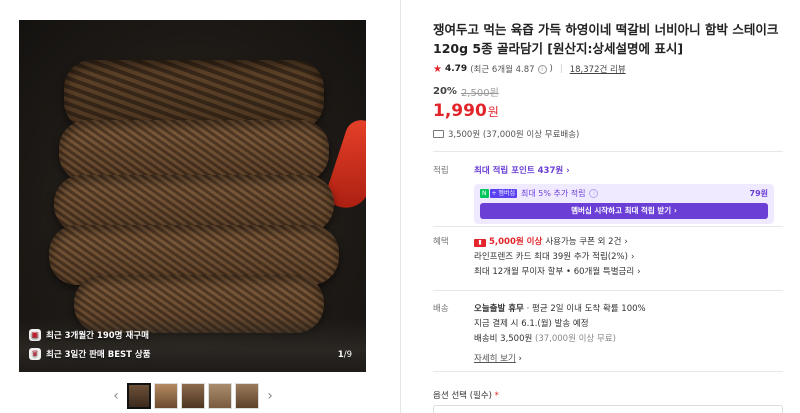  Describe the element at coordinates (610, 91) in the screenshot. I see `discount-line: 20% 2,500원` at that location.